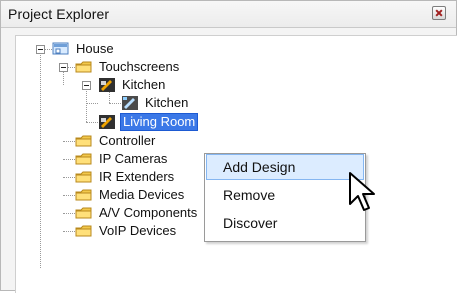 The image size is (457, 293). What do you see at coordinates (69, 195) in the screenshot?
I see `tree-line-media-h` at bounding box center [69, 195].